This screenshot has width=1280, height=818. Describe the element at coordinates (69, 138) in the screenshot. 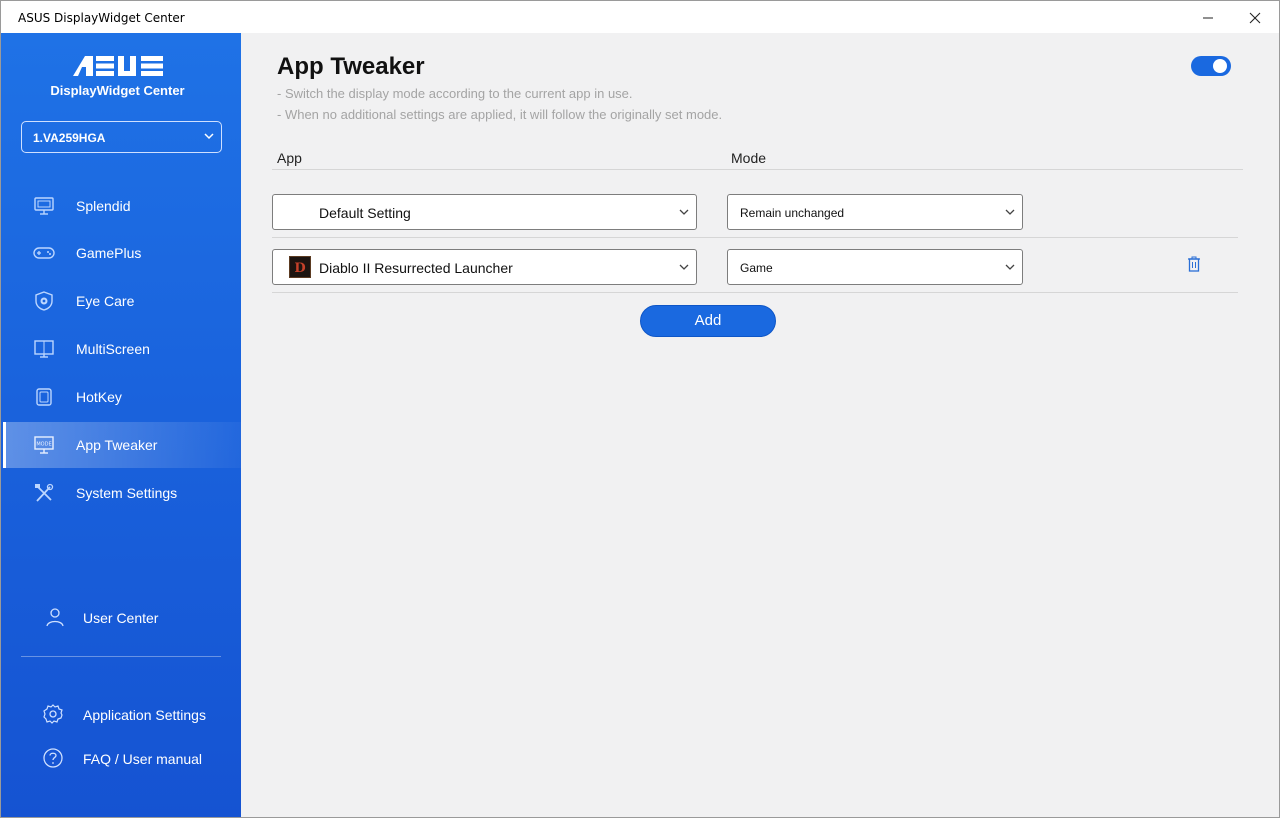

I see `monitor-select-value: 1.VA259HGA` at that location.